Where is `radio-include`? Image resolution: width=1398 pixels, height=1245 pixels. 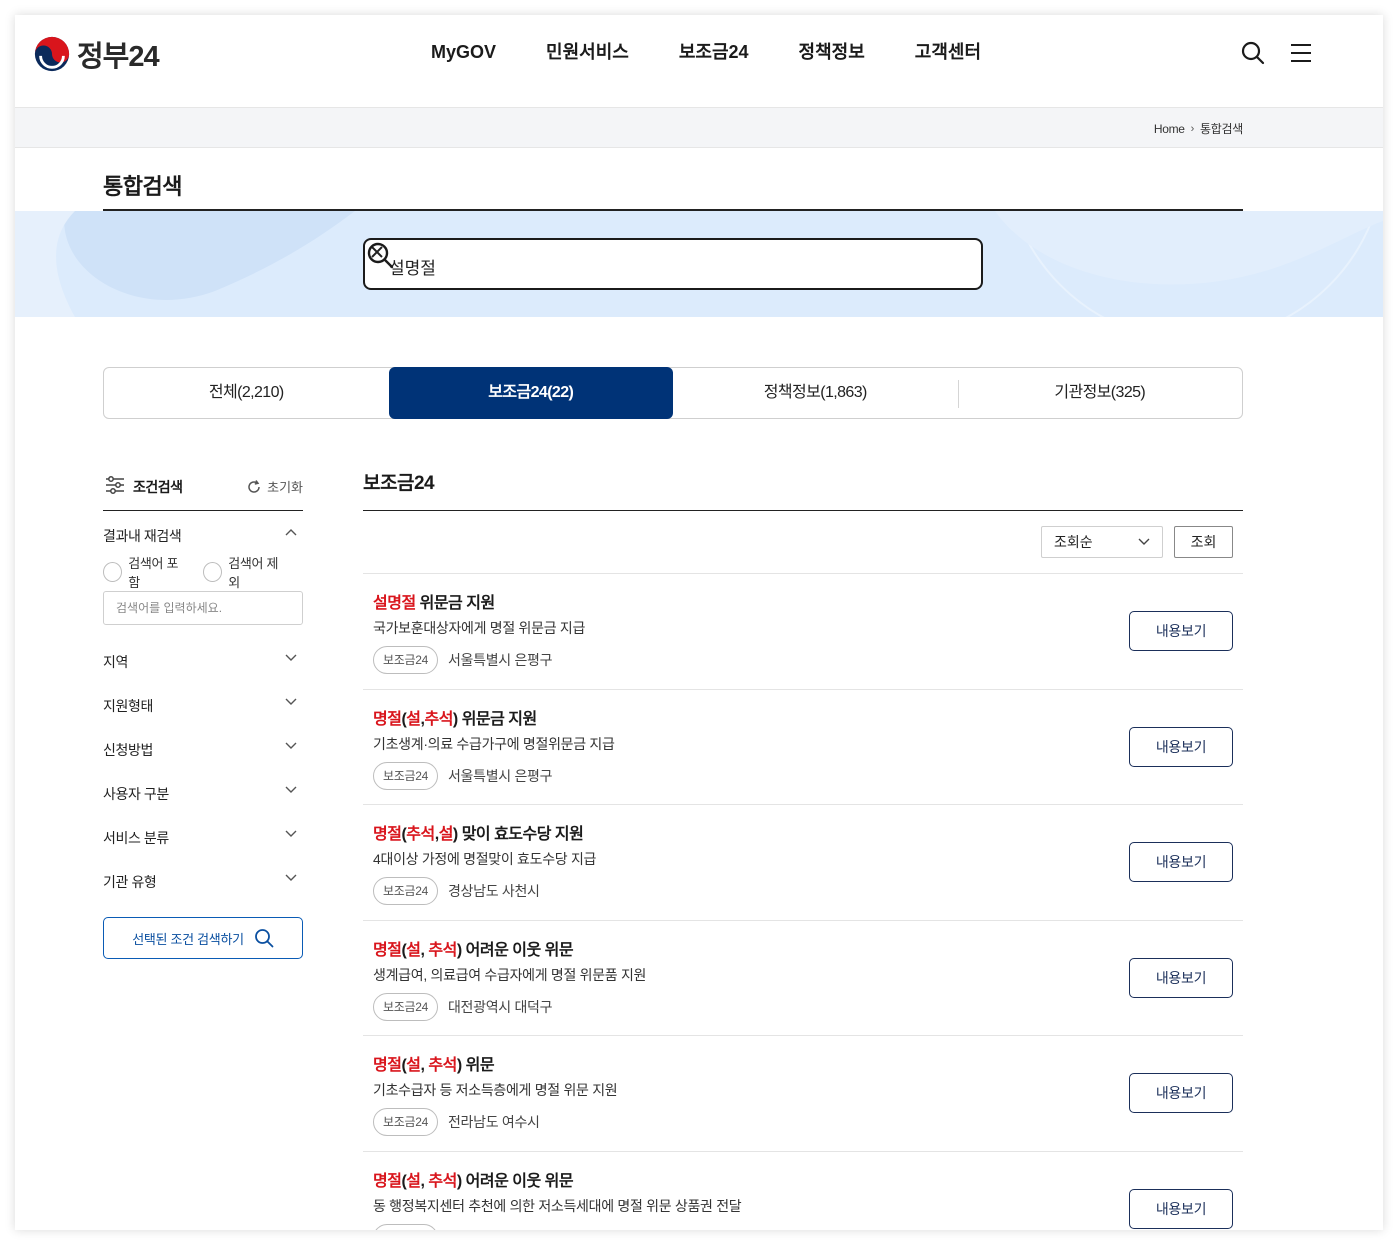
radio-include is located at coordinates (113, 572).